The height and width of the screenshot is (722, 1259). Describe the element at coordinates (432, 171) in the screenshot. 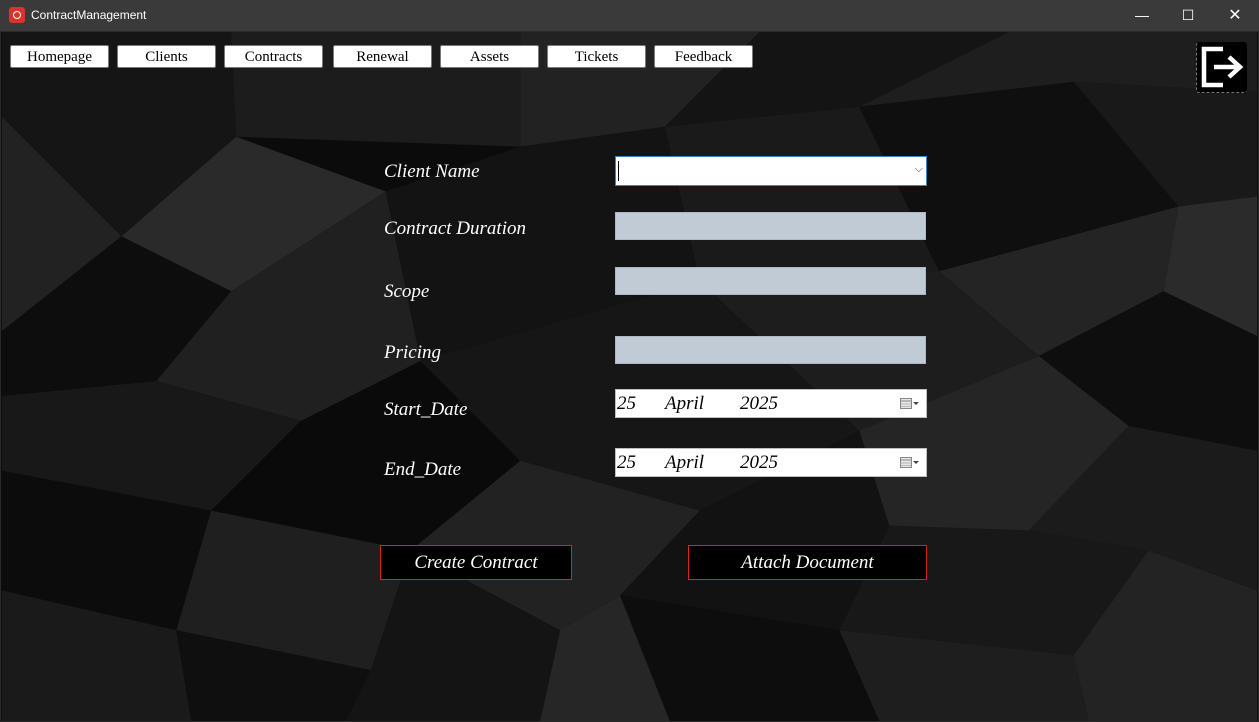

I see `client-name-label: Client Name` at that location.